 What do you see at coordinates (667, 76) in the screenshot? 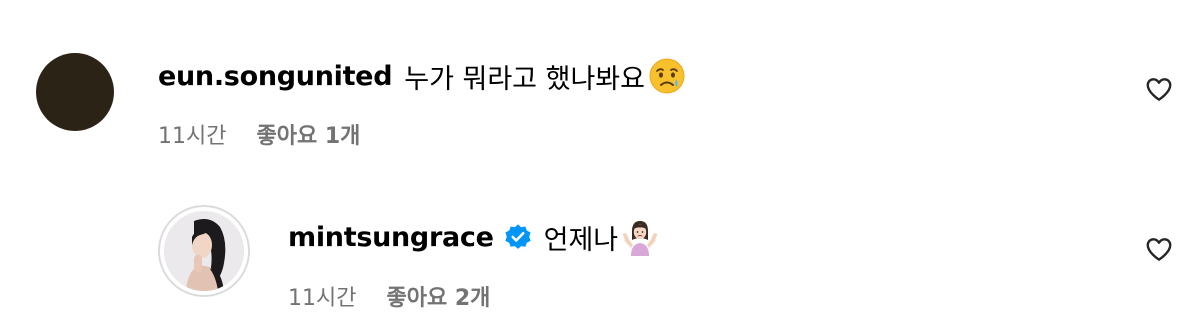
I see `crying-face-emoji-icon` at bounding box center [667, 76].